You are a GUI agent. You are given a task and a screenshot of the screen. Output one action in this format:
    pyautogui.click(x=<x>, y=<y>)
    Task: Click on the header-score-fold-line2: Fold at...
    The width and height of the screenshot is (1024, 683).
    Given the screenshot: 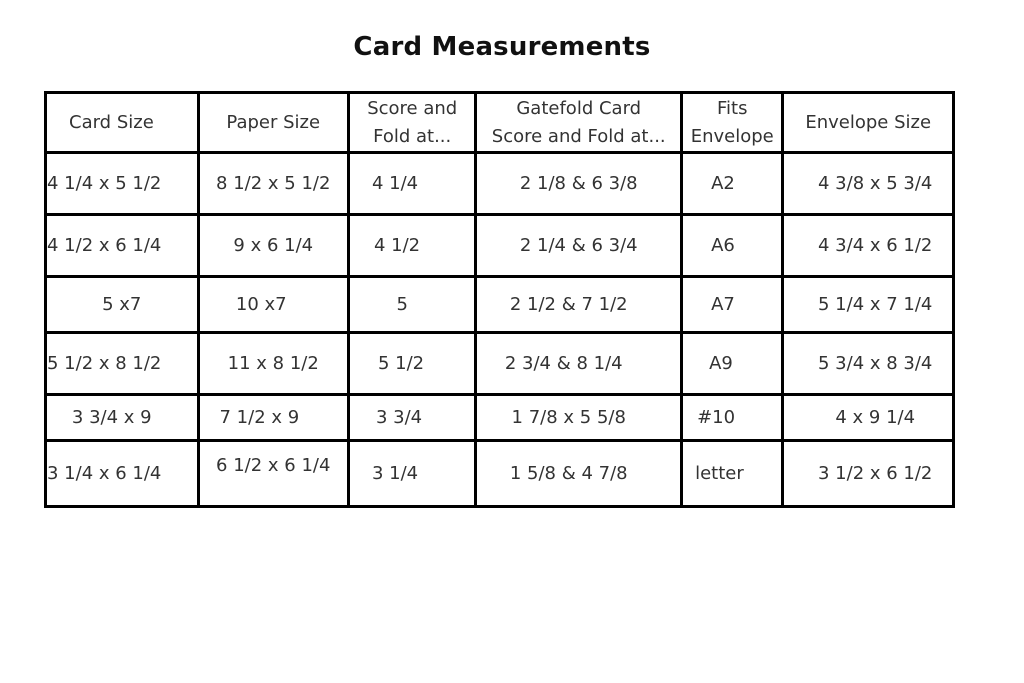 What is the action you would take?
    pyautogui.click(x=412, y=136)
    